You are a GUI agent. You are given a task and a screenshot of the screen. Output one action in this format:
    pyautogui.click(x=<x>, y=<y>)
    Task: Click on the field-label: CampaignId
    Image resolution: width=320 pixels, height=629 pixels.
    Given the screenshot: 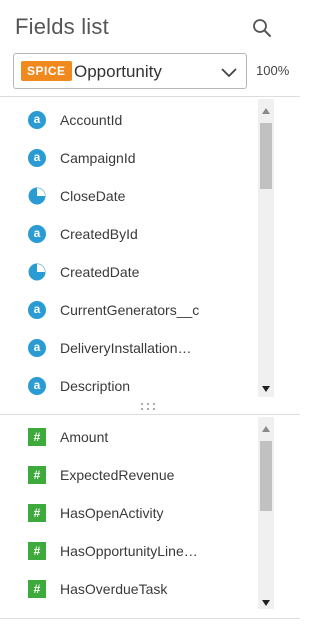 What is the action you would take?
    pyautogui.click(x=98, y=158)
    